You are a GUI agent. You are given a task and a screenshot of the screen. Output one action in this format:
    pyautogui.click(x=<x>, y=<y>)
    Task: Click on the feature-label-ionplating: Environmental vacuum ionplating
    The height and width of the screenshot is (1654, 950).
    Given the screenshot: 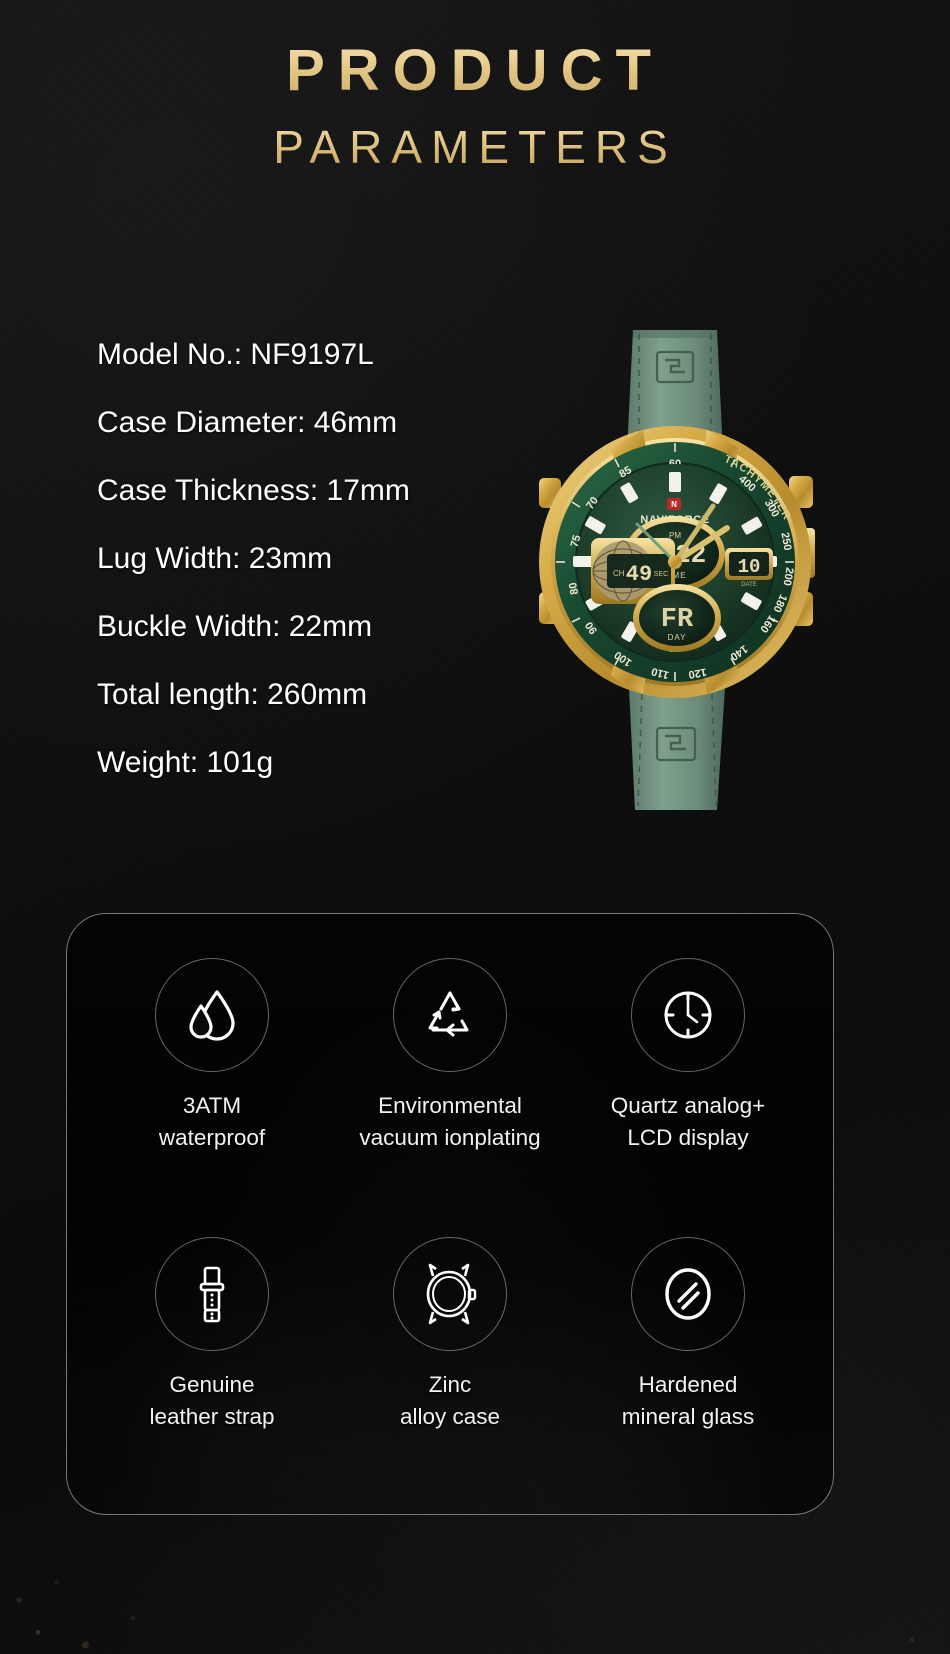 What is the action you would take?
    pyautogui.click(x=449, y=1122)
    